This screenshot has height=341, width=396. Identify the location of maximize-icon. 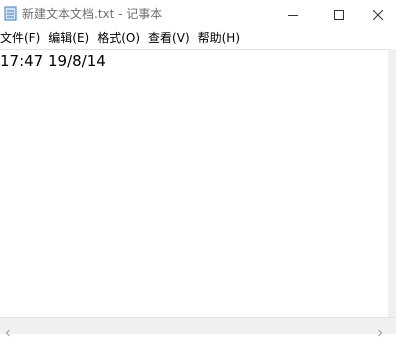
(339, 14).